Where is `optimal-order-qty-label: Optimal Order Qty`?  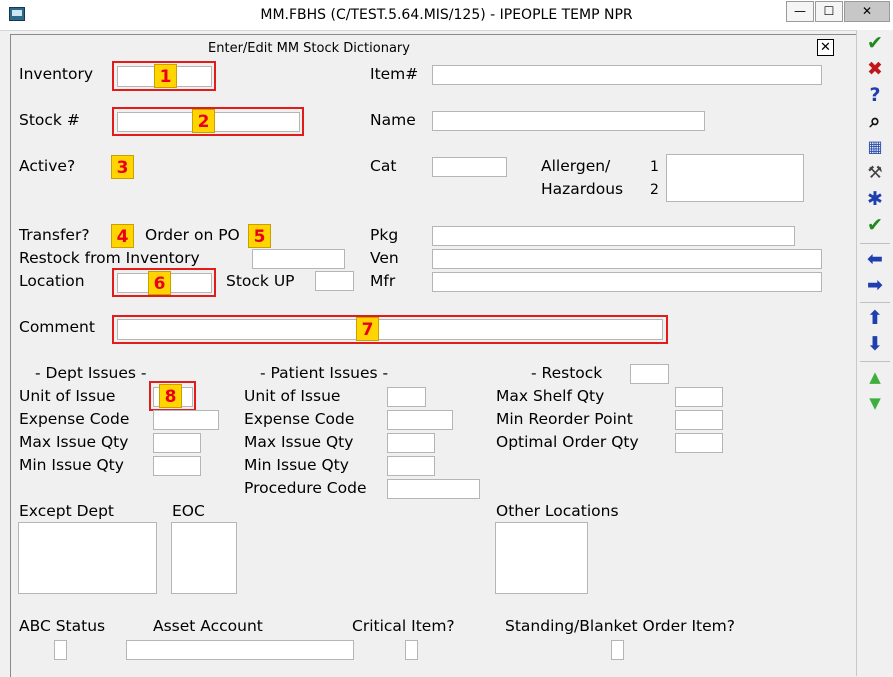 optimal-order-qty-label: Optimal Order Qty is located at coordinates (567, 442).